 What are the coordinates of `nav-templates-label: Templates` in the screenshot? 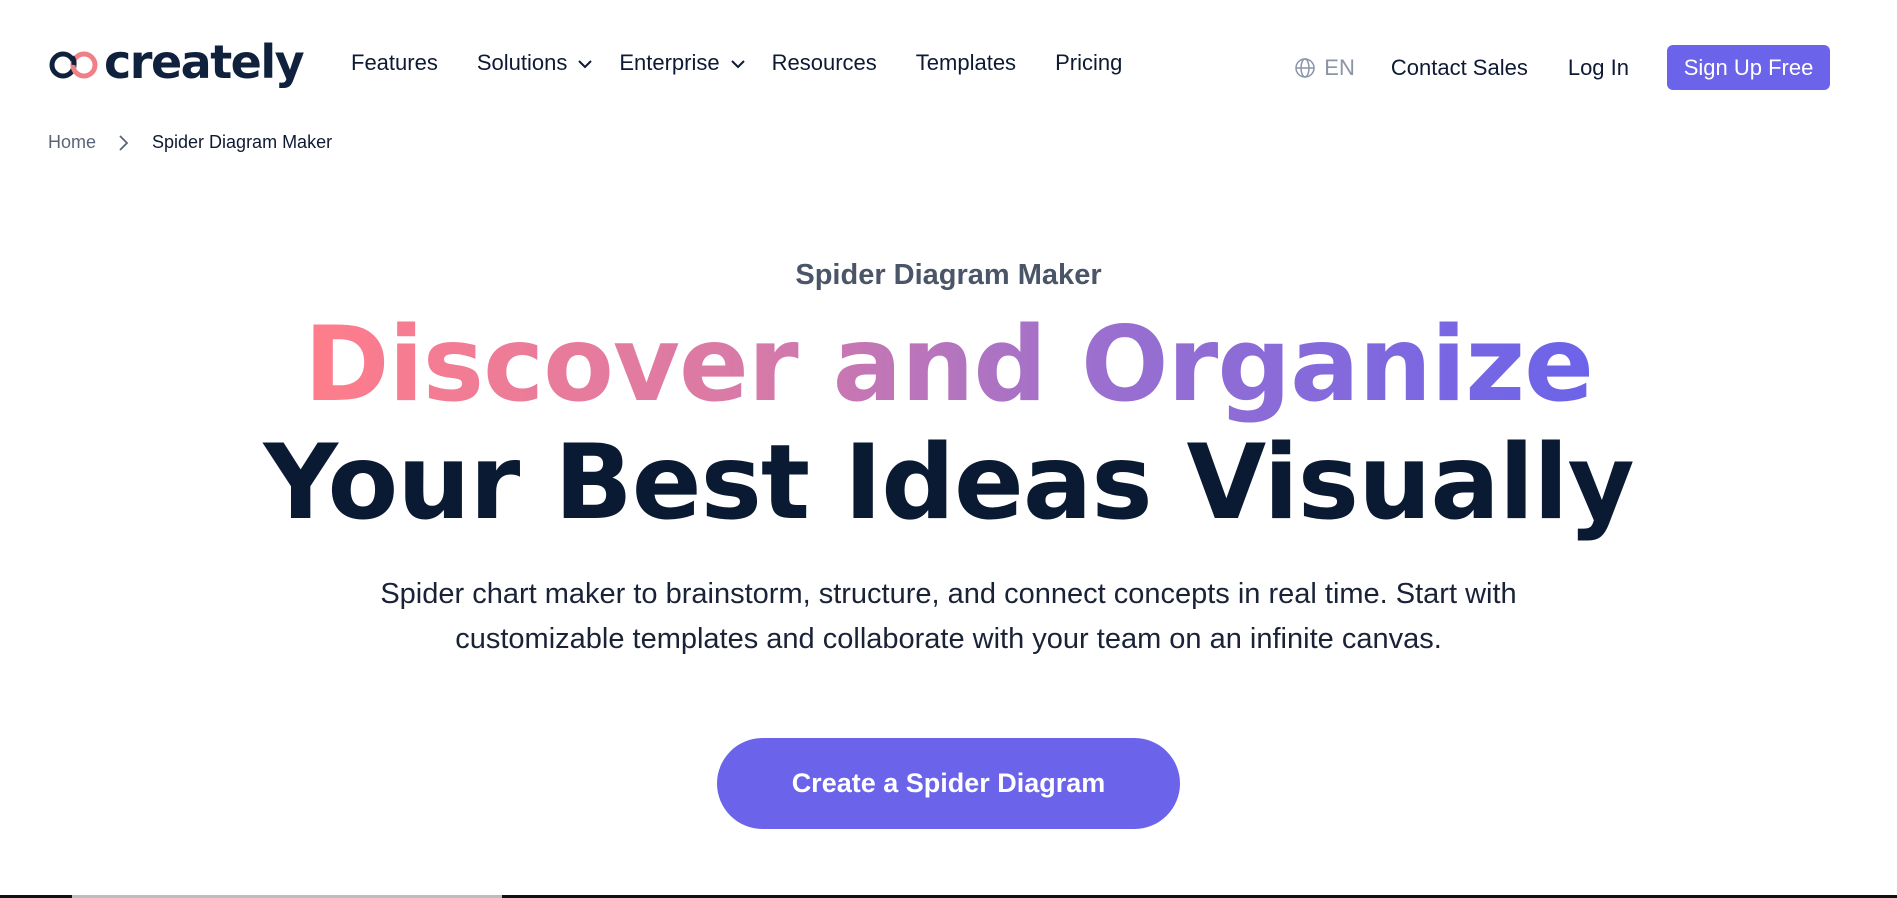 It's located at (966, 62).